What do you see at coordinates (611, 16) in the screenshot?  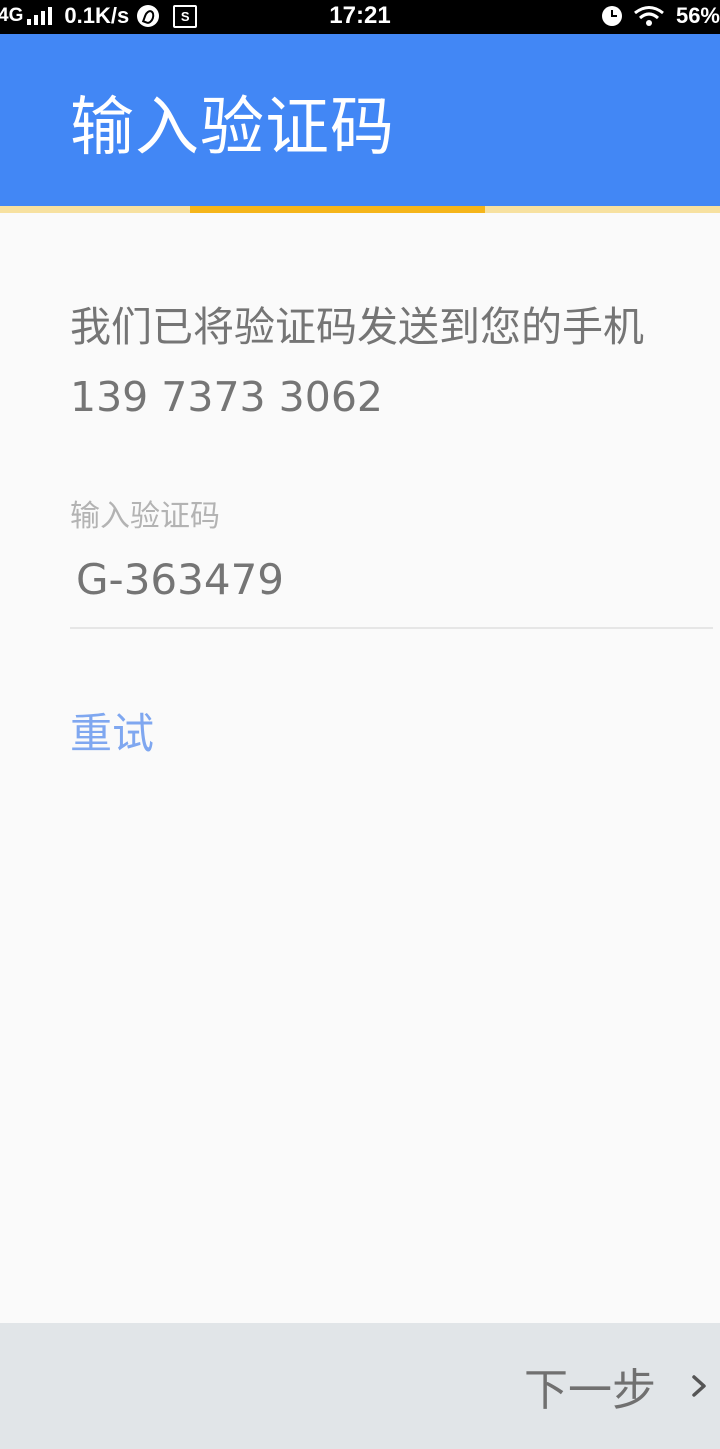 I see `alarm-clock-icon` at bounding box center [611, 16].